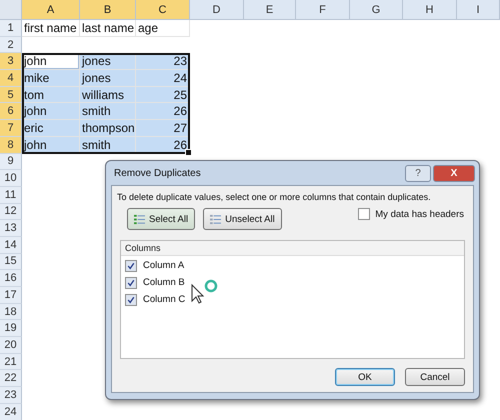 This screenshot has width=500, height=420. I want to click on row-header: 10, so click(11, 178).